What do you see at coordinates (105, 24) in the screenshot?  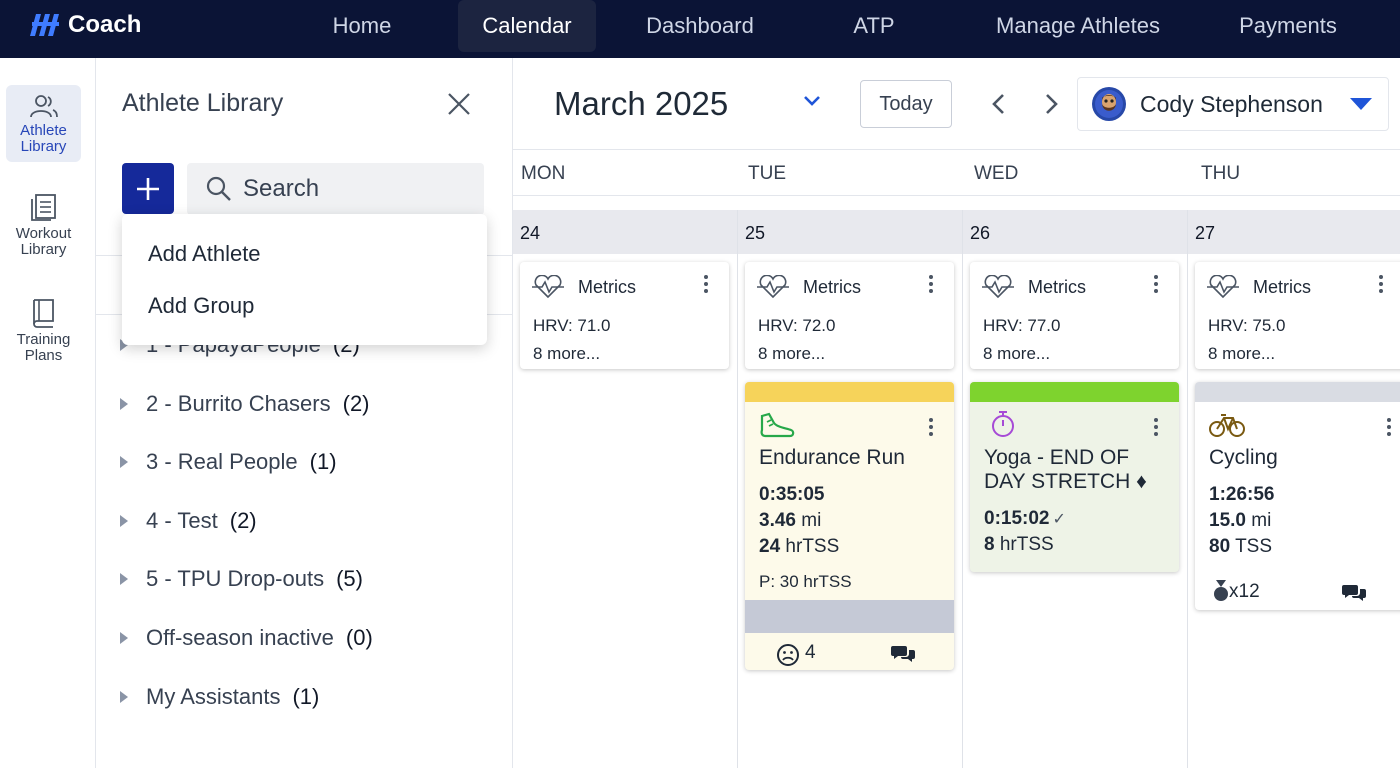 I see `app-name: Coach` at bounding box center [105, 24].